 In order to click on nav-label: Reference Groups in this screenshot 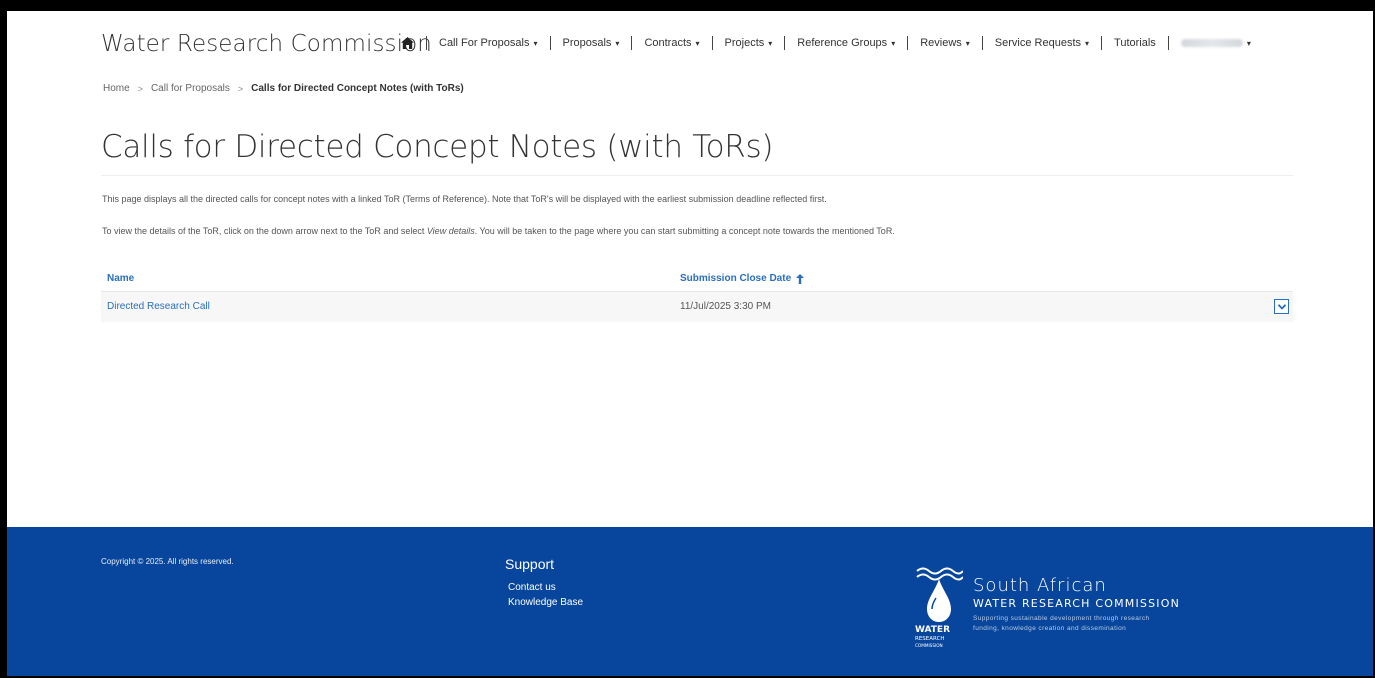, I will do `click(842, 43)`.